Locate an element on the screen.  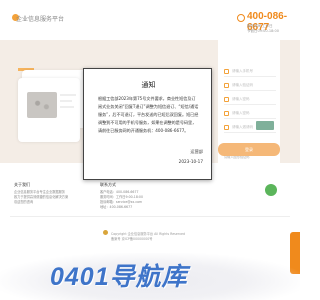
password-confirm-placeholder: 请输入密码 is located at coordinates (241, 113).